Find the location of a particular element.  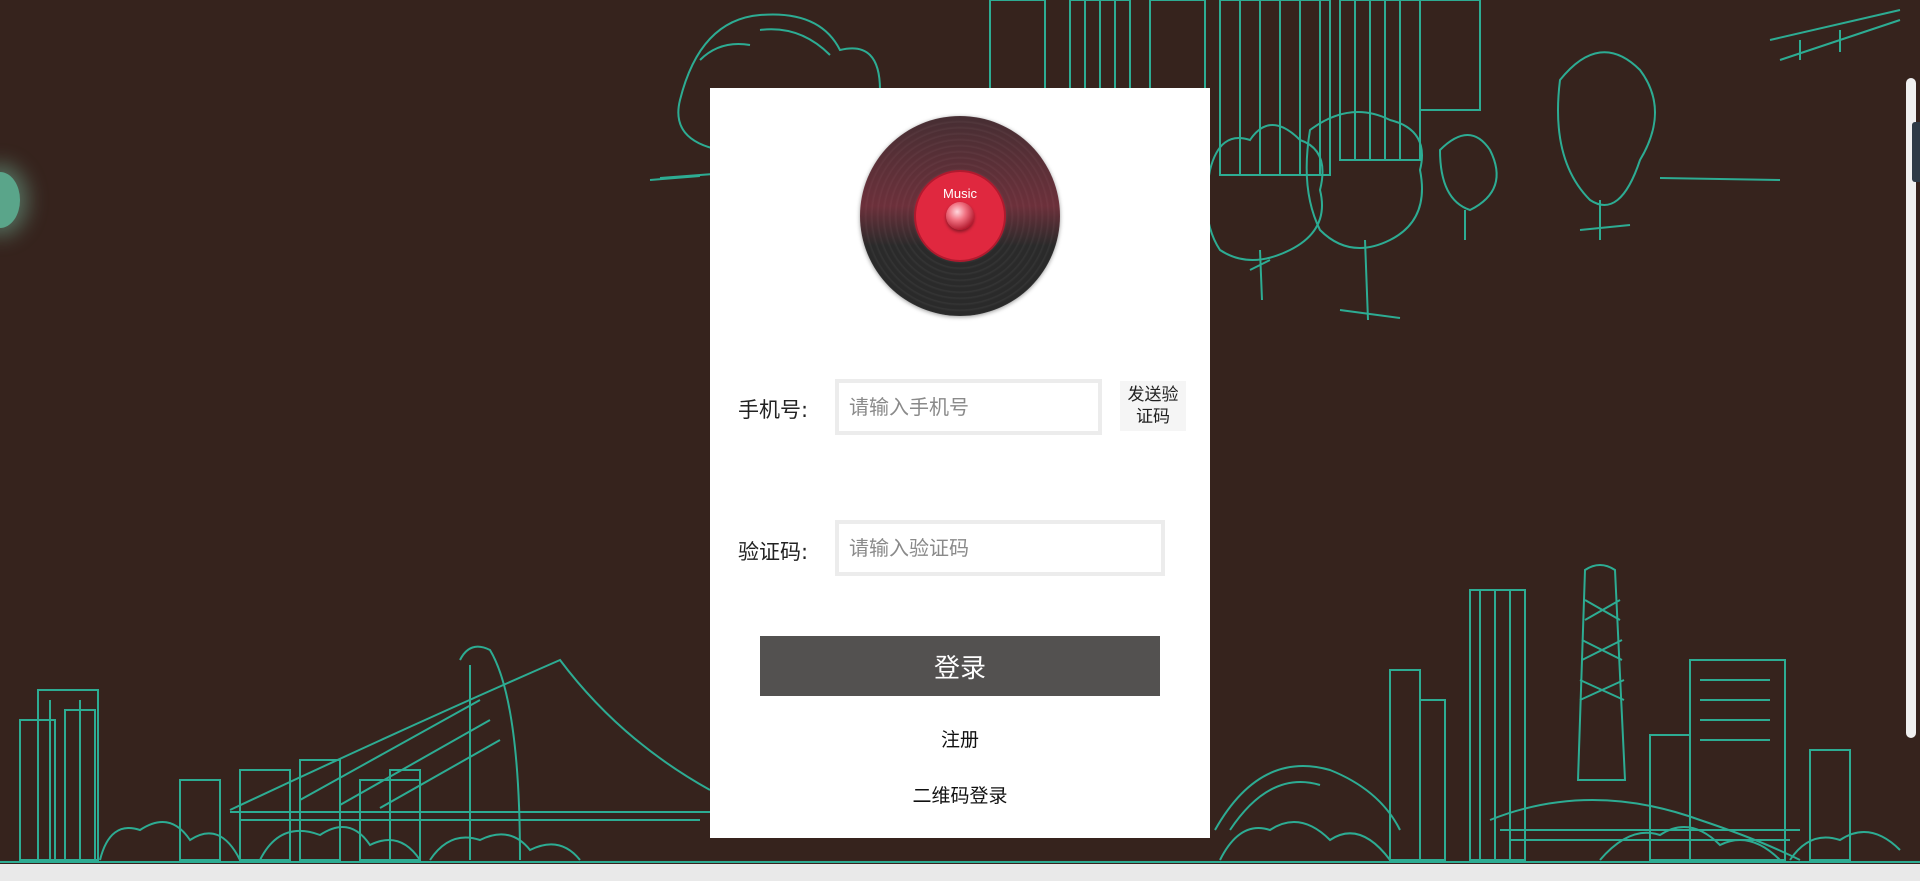

side-widget-tab is located at coordinates (1916, 152).